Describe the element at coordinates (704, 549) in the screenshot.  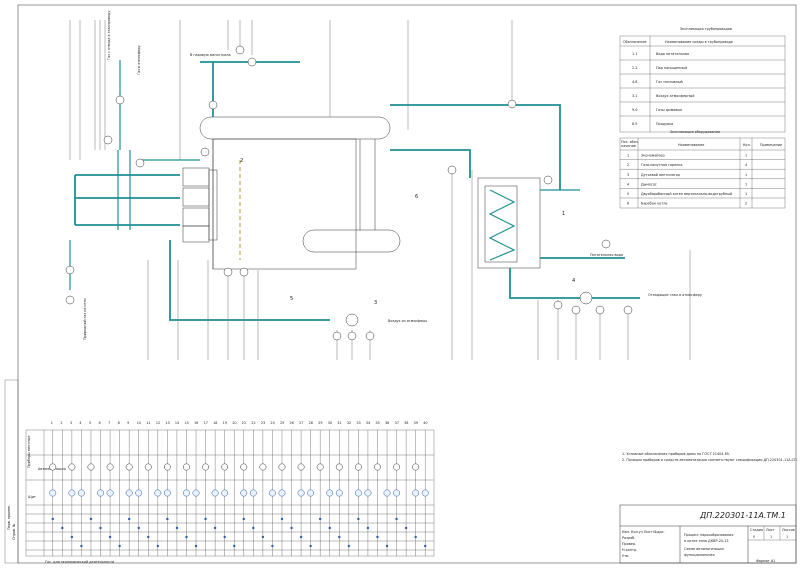
I see `drawing-title-3: Схема автоматизации` at that location.